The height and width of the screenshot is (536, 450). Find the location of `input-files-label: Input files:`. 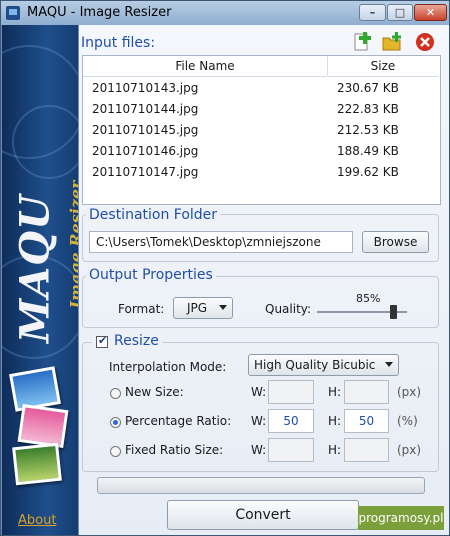

input-files-label: Input files: is located at coordinates (118, 43).